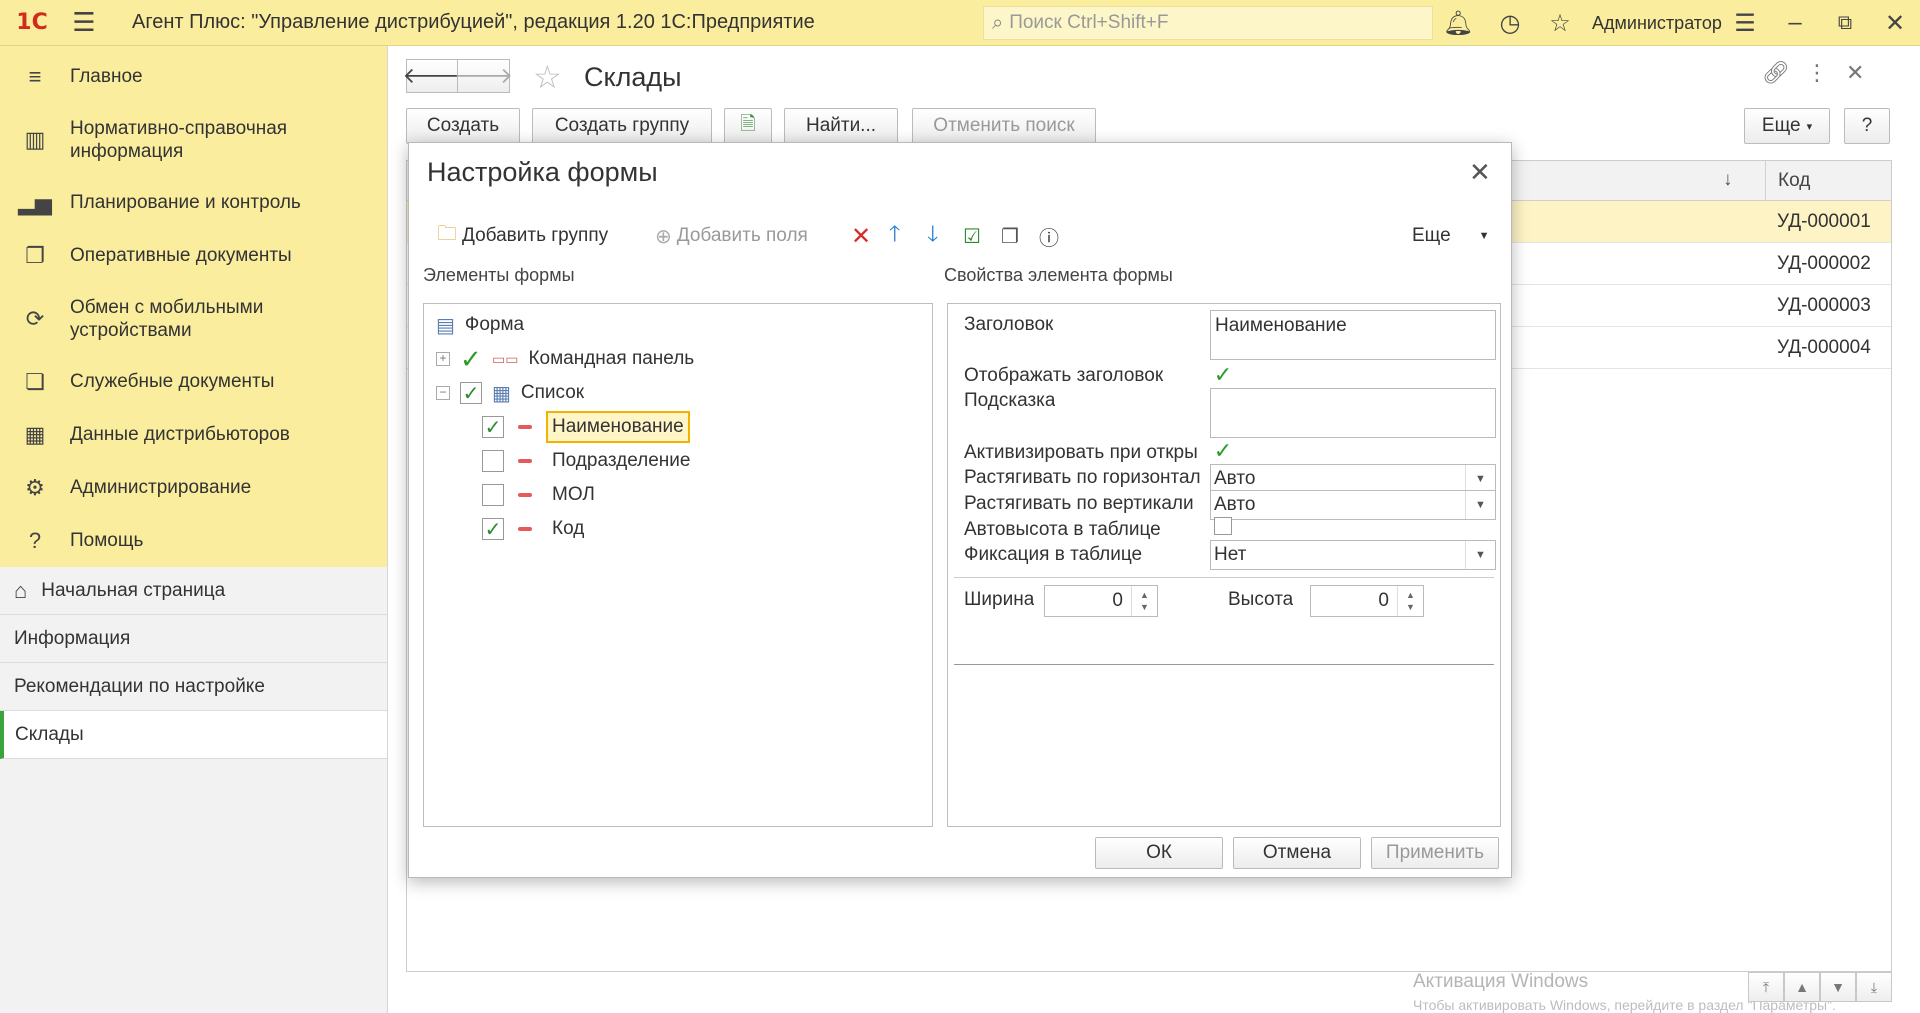 Image resolution: width=1920 pixels, height=1013 pixels. I want to click on history-icon: ◷, so click(1510, 23).